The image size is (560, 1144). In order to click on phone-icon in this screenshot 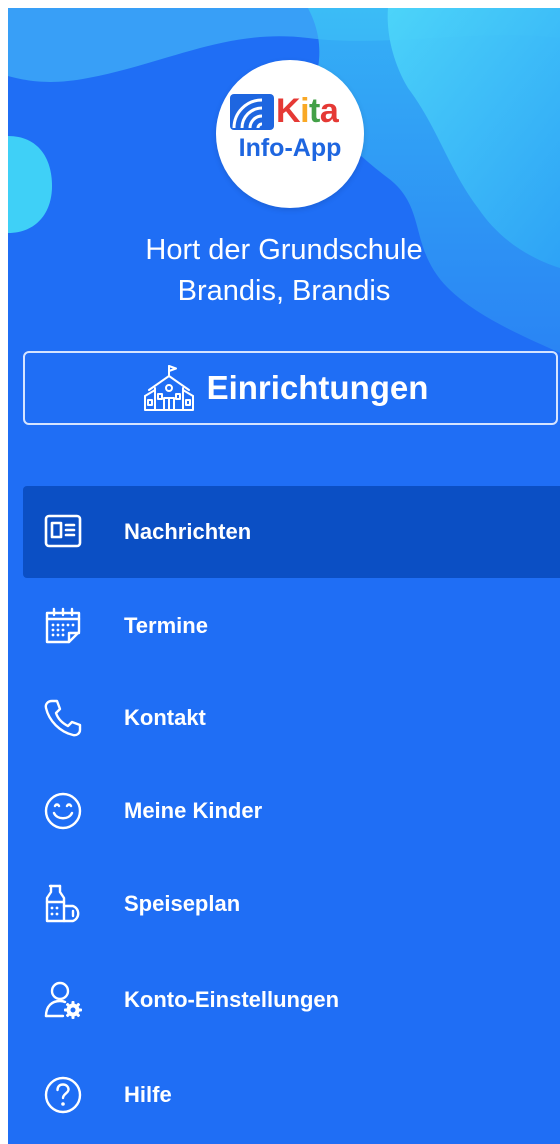, I will do `click(63, 718)`.